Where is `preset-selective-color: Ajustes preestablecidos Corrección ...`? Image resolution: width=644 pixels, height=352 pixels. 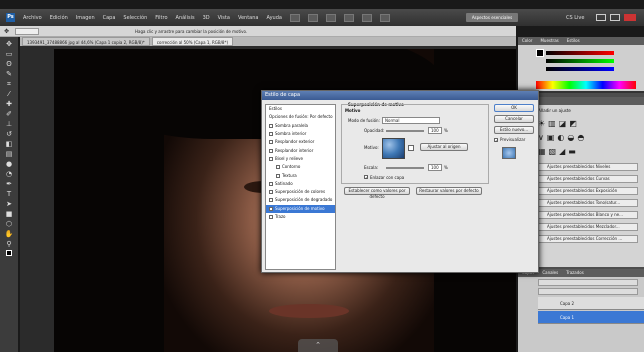
preset-selective-color: Ajustes preestablecidos Corrección ... is located at coordinates (588, 239).